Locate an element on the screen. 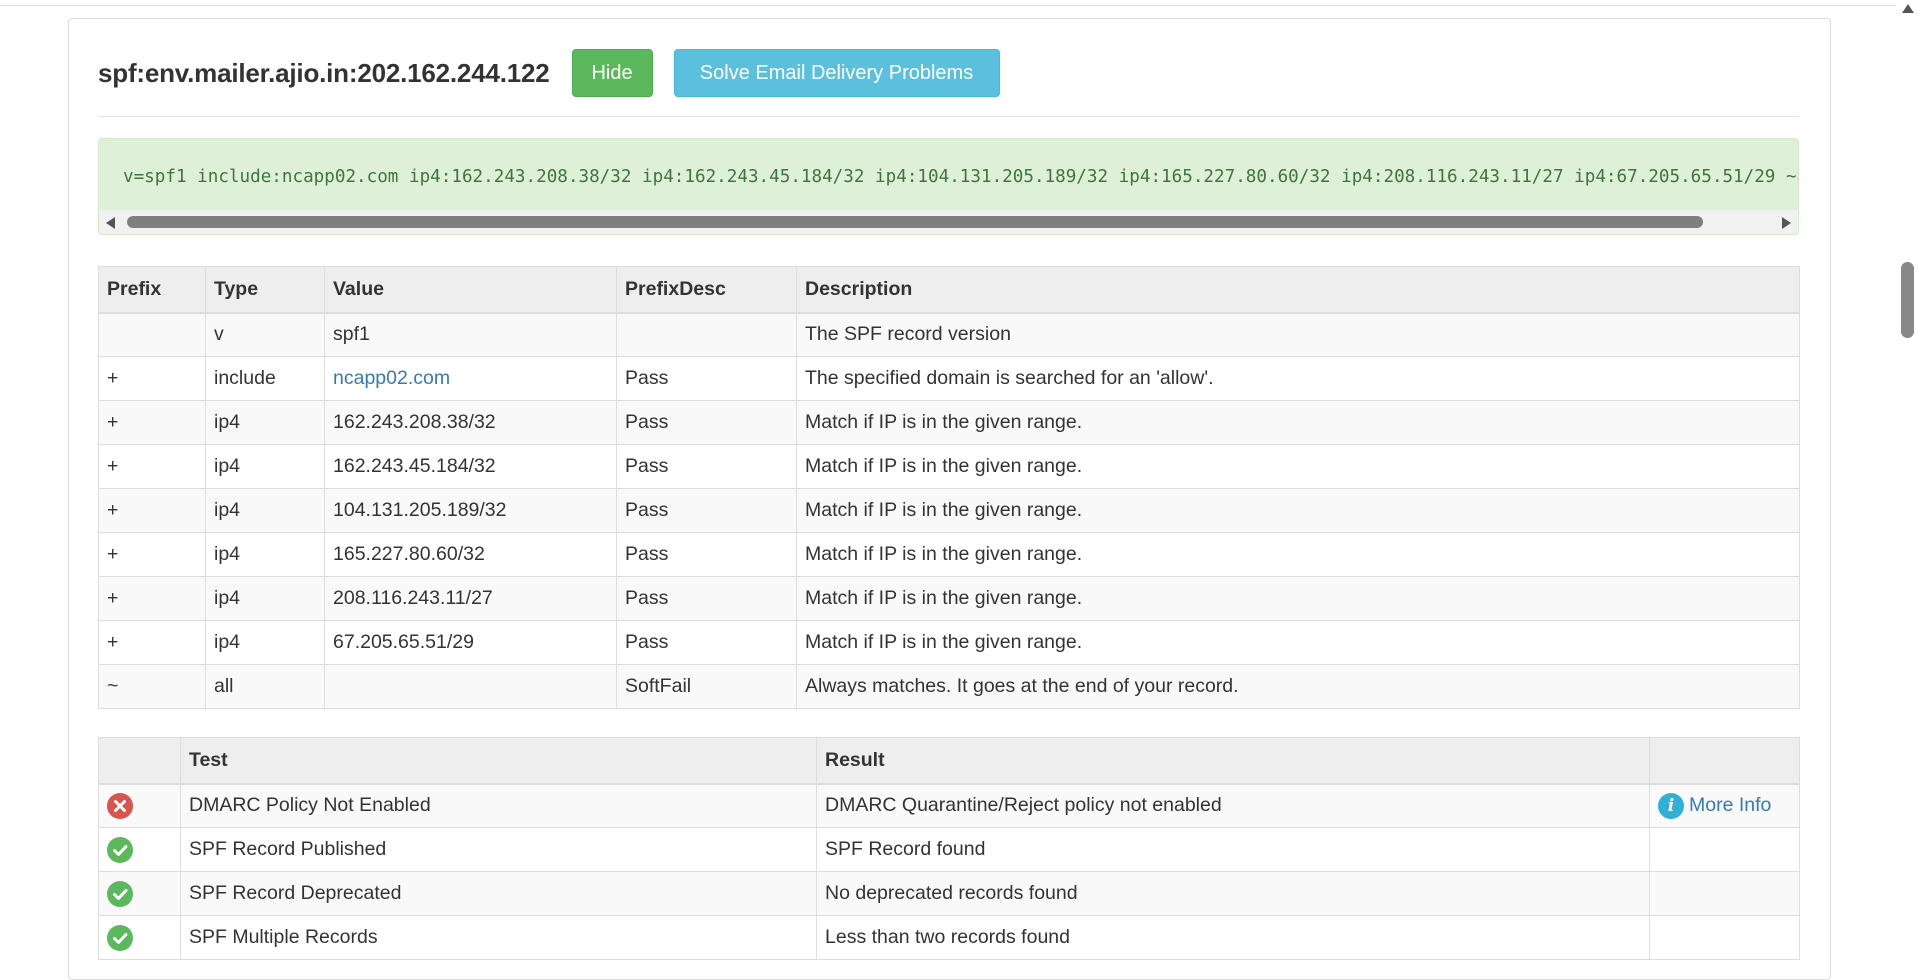 Image resolution: width=1919 pixels, height=980 pixels. info-icon: i is located at coordinates (1671, 805).